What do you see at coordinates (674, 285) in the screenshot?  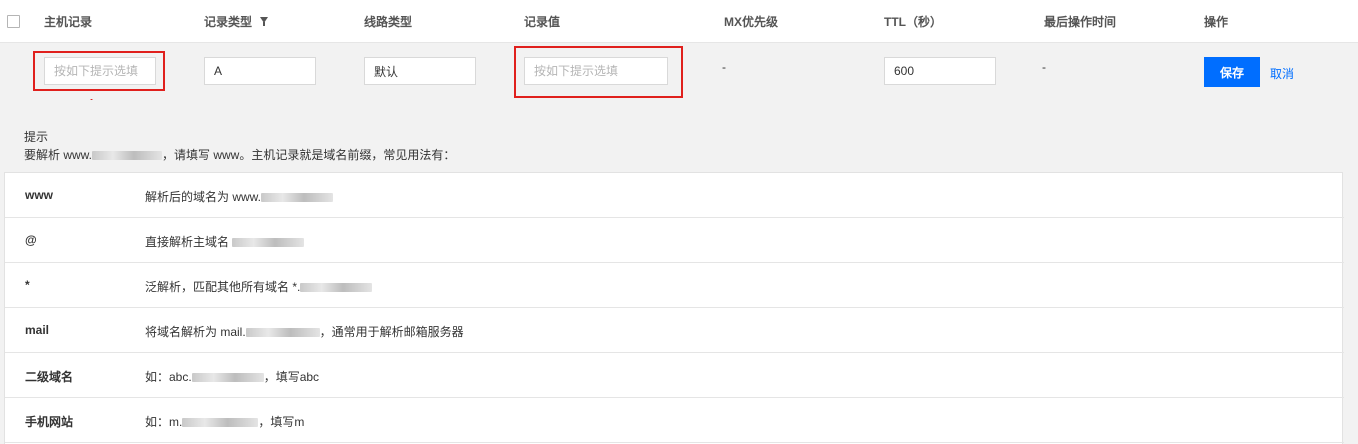 I see `table-row: * 泛解析，匹配其他所有域名 *.` at bounding box center [674, 285].